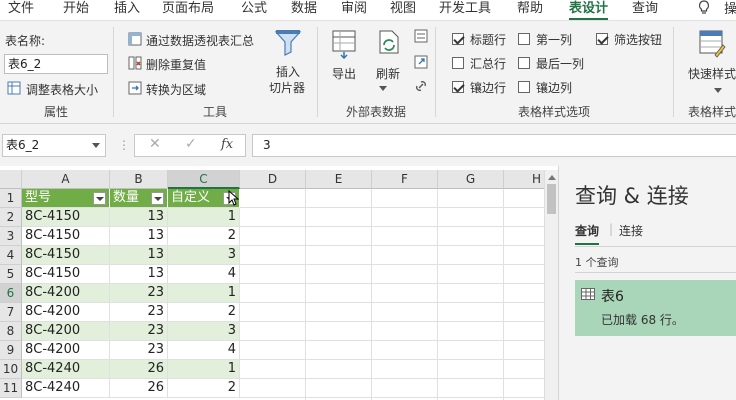 The image size is (736, 400). What do you see at coordinates (11, 255) in the screenshot?
I see `row-header: 4` at bounding box center [11, 255].